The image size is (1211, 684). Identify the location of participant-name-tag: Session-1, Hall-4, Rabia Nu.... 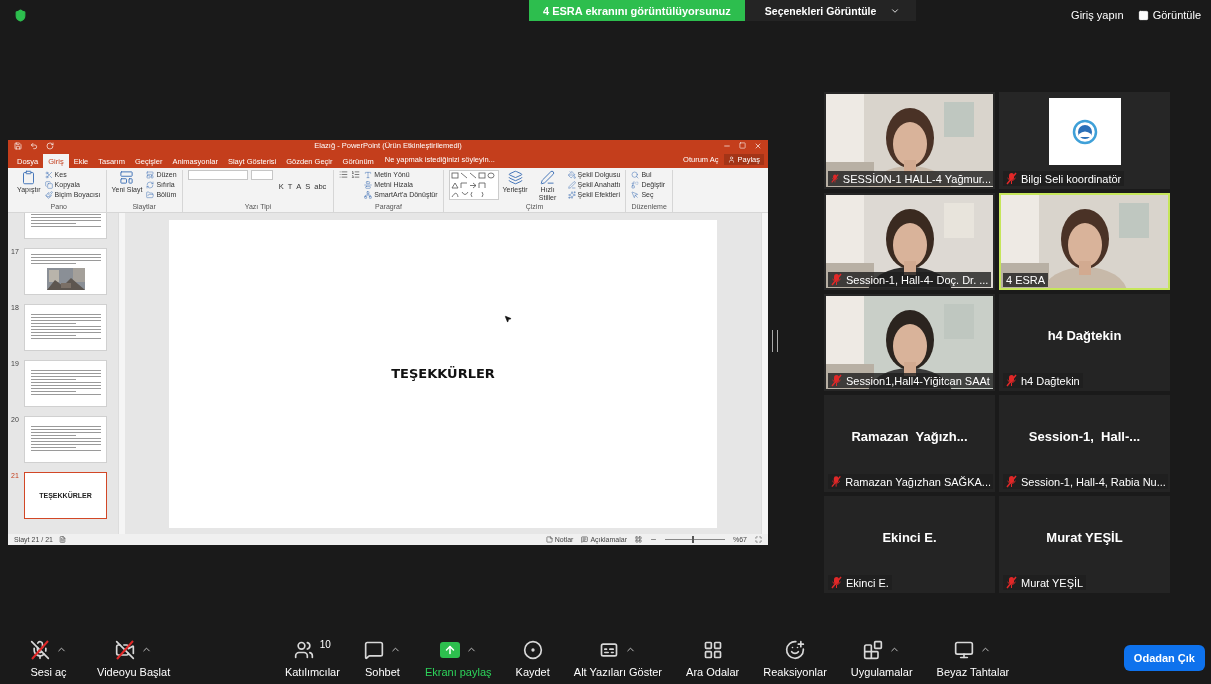
(1085, 481).